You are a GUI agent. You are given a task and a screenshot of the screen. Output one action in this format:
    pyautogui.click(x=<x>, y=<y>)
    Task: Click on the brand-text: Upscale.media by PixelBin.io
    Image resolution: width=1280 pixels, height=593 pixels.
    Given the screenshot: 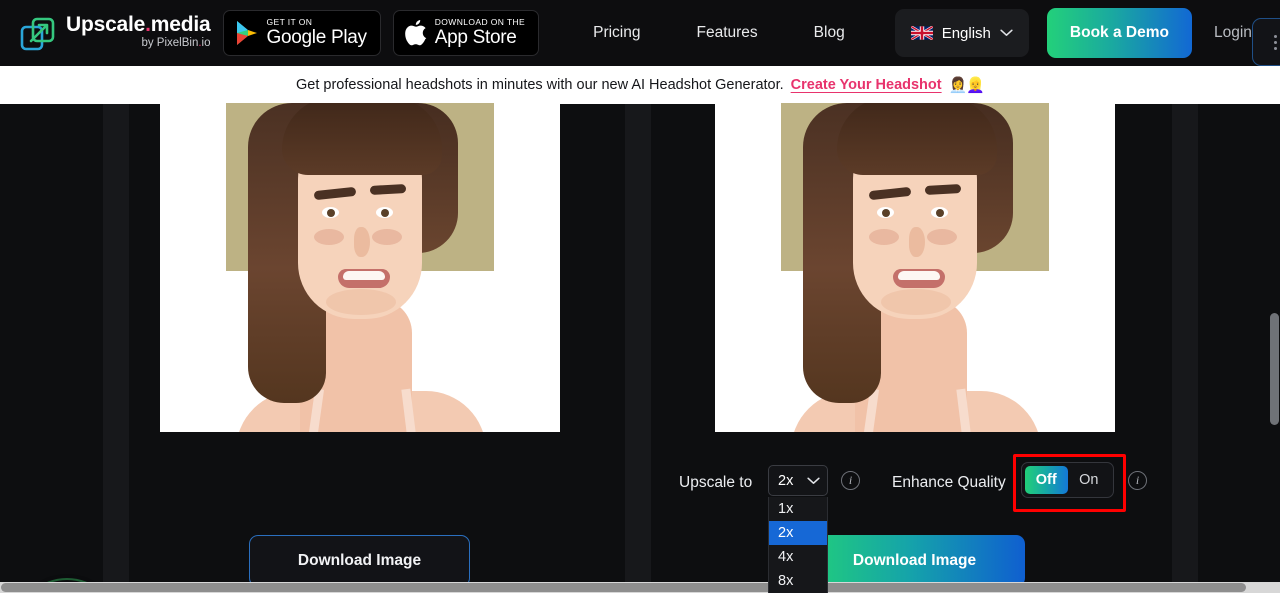 What is the action you would take?
    pyautogui.click(x=138, y=32)
    